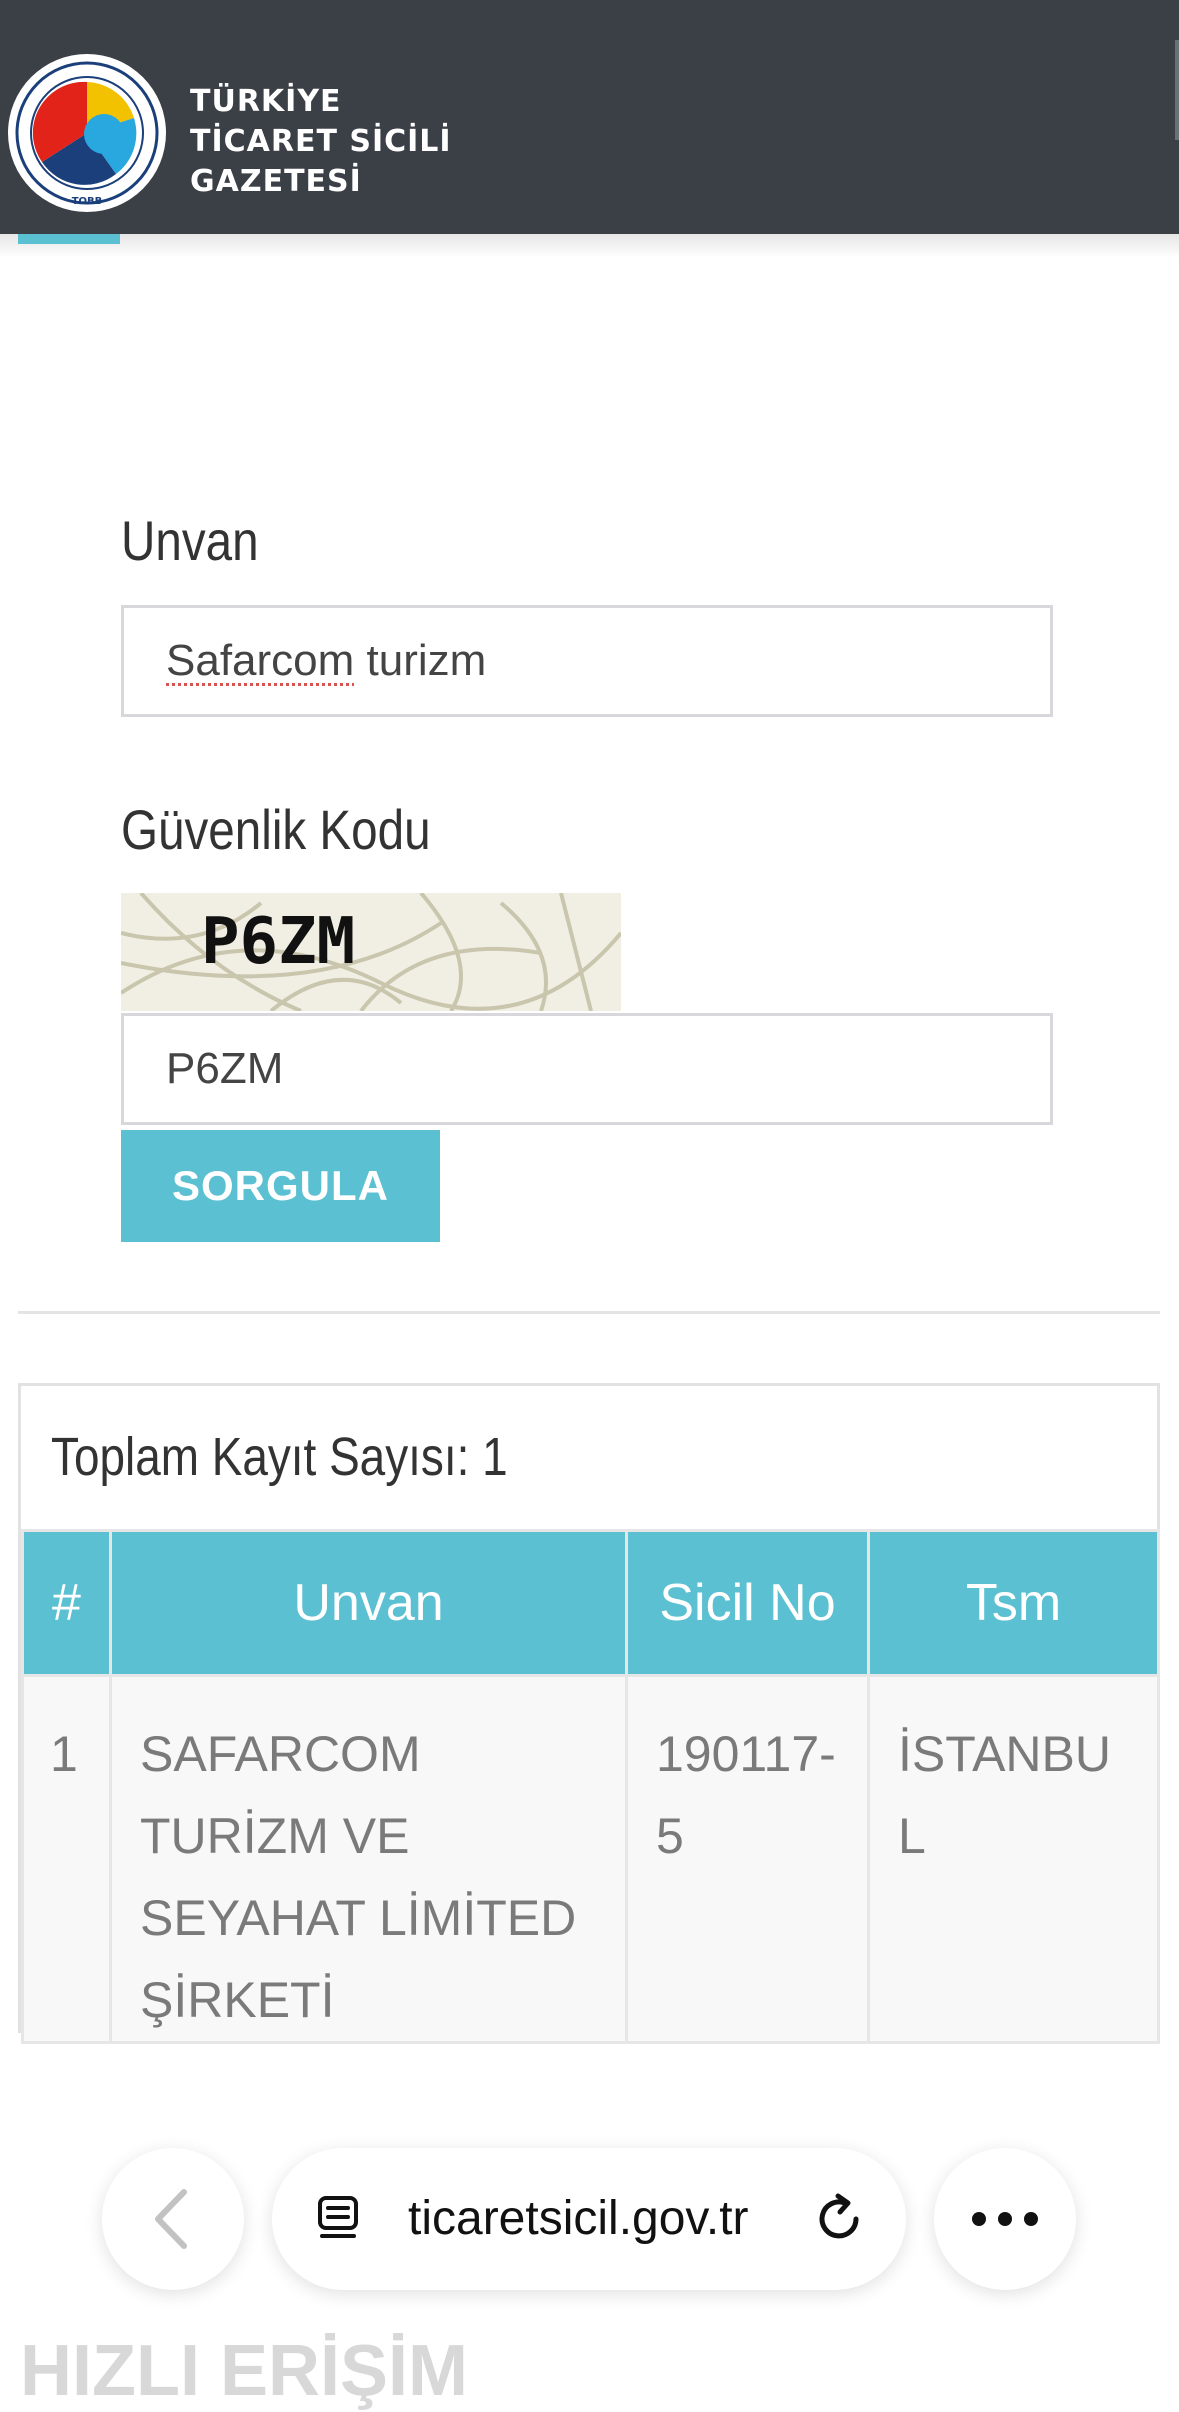 The height and width of the screenshot is (2412, 1179). Describe the element at coordinates (589, 1312) in the screenshot. I see `section-divider` at that location.